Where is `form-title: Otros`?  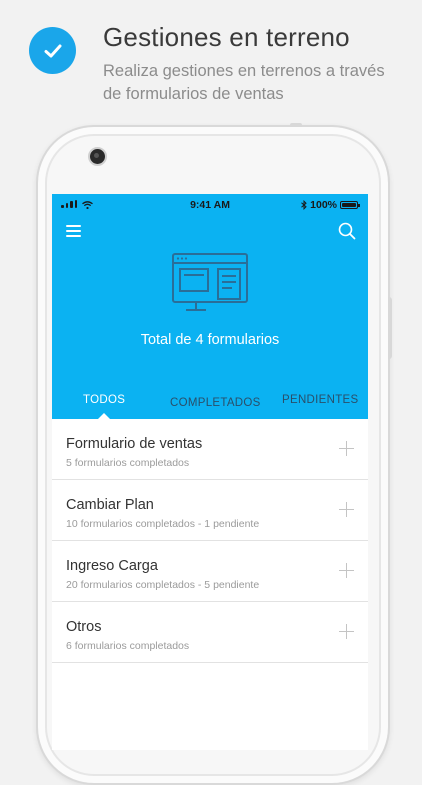
form-title: Otros is located at coordinates (84, 627).